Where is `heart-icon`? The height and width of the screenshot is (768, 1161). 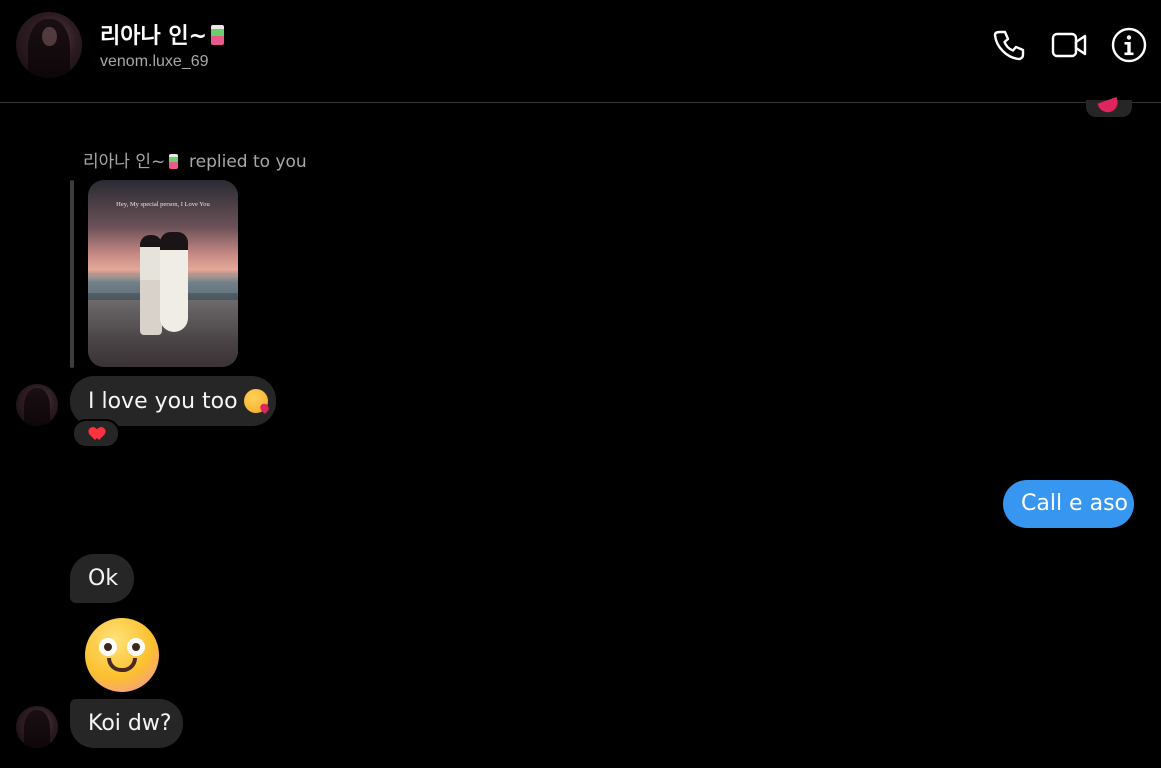 heart-icon is located at coordinates (97, 434).